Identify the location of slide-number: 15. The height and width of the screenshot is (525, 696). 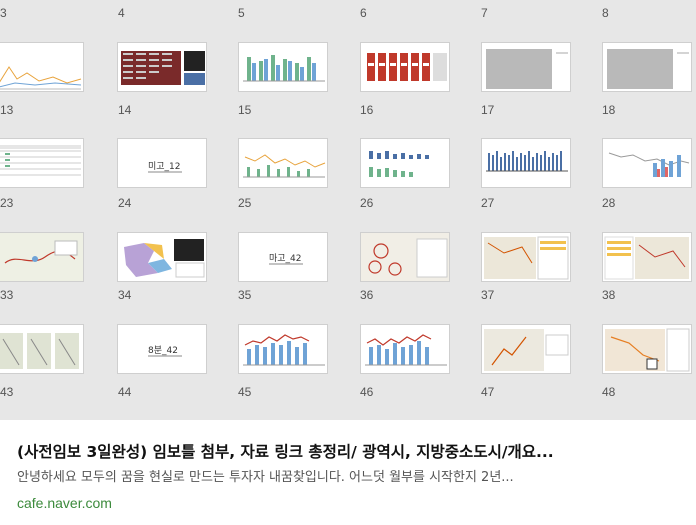
(245, 110).